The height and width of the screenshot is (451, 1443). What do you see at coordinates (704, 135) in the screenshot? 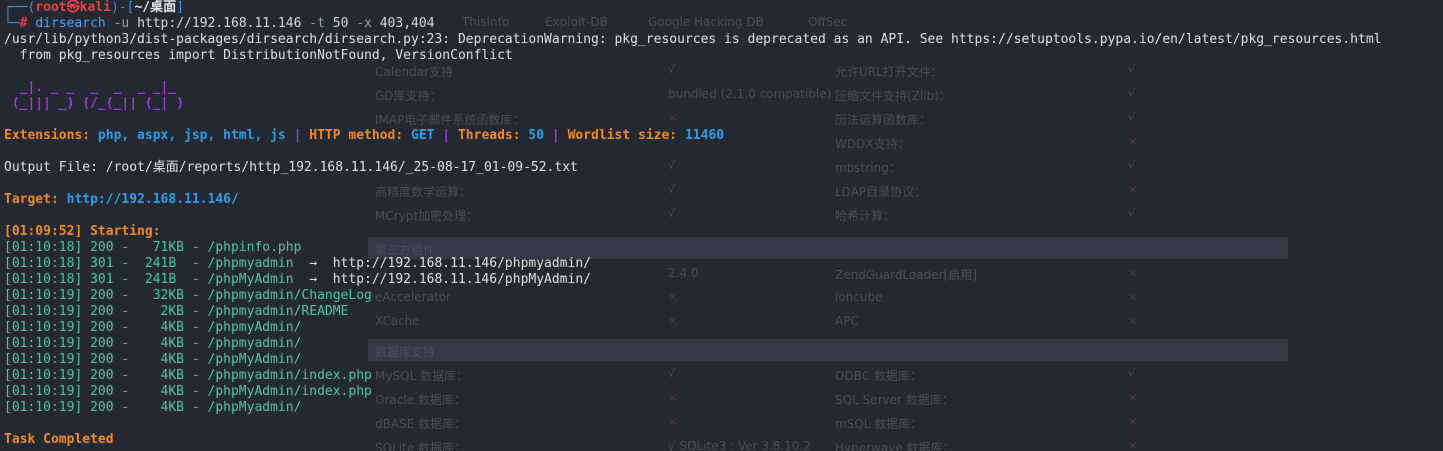
I see `wordlist-value: 11460` at bounding box center [704, 135].